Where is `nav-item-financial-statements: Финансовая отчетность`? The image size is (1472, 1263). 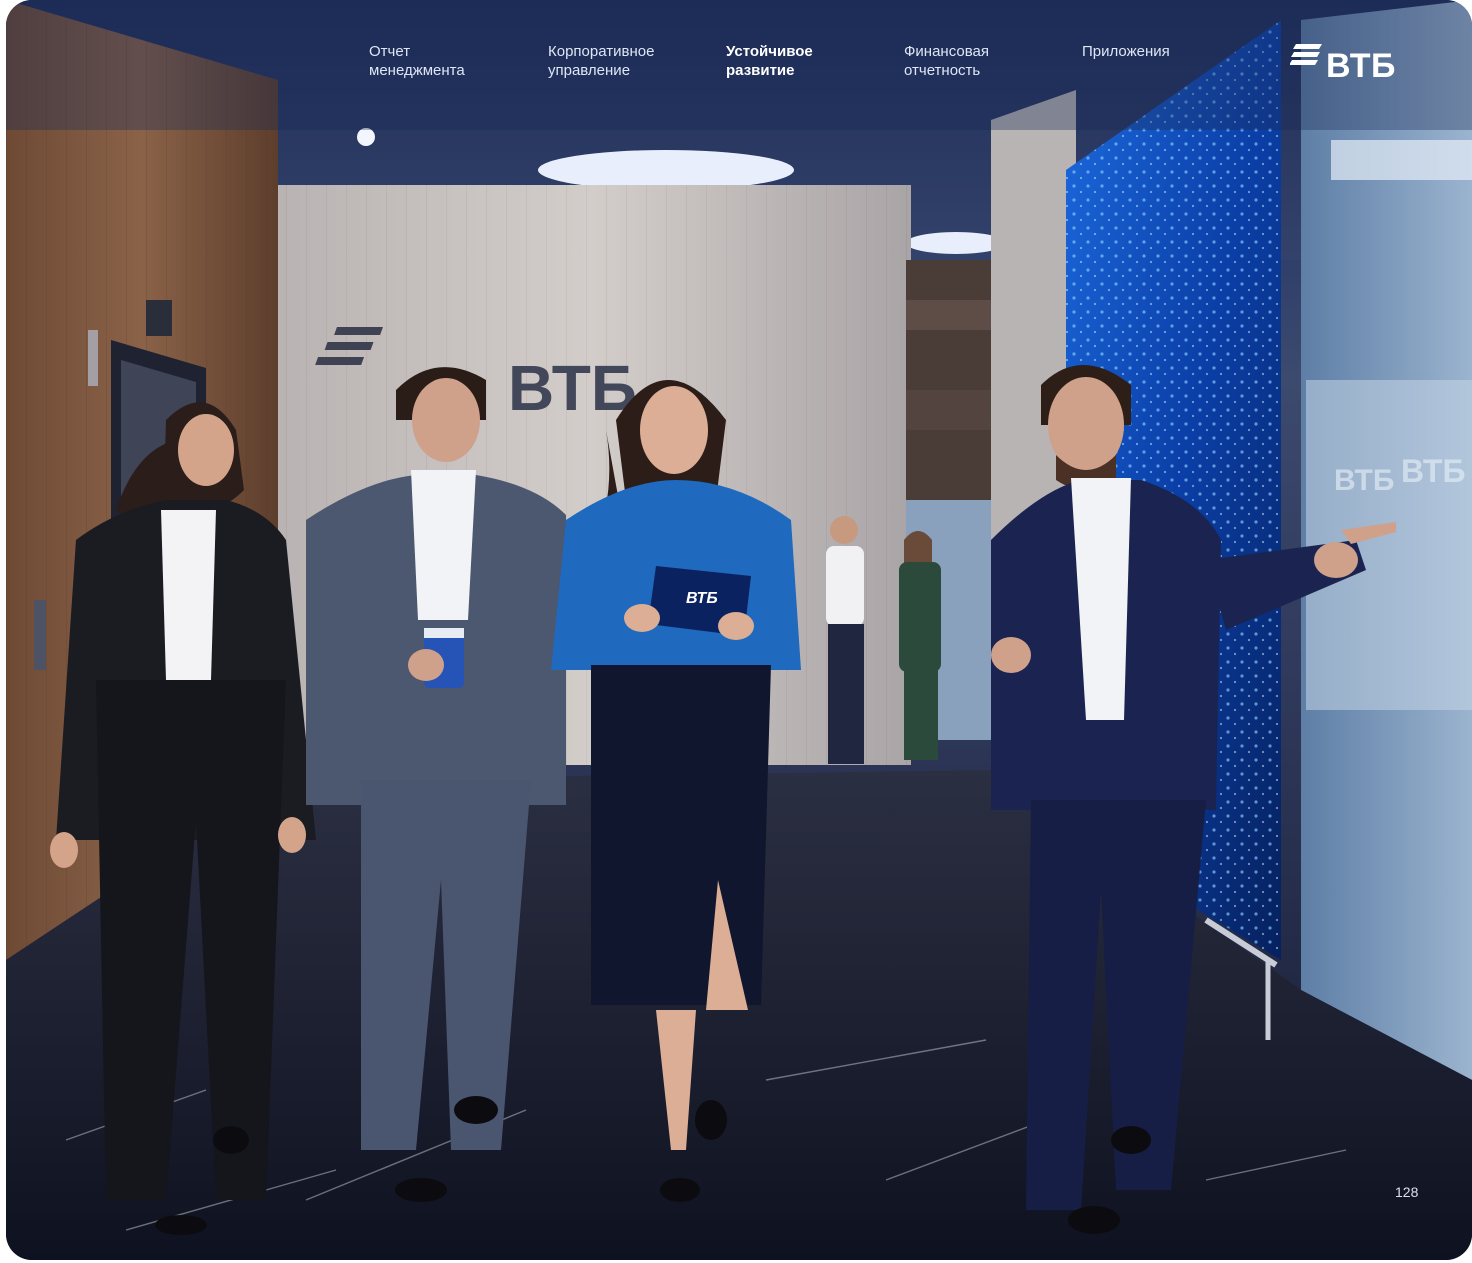
nav-item-financial-statements: Финансовая отчетность is located at coordinates (946, 61).